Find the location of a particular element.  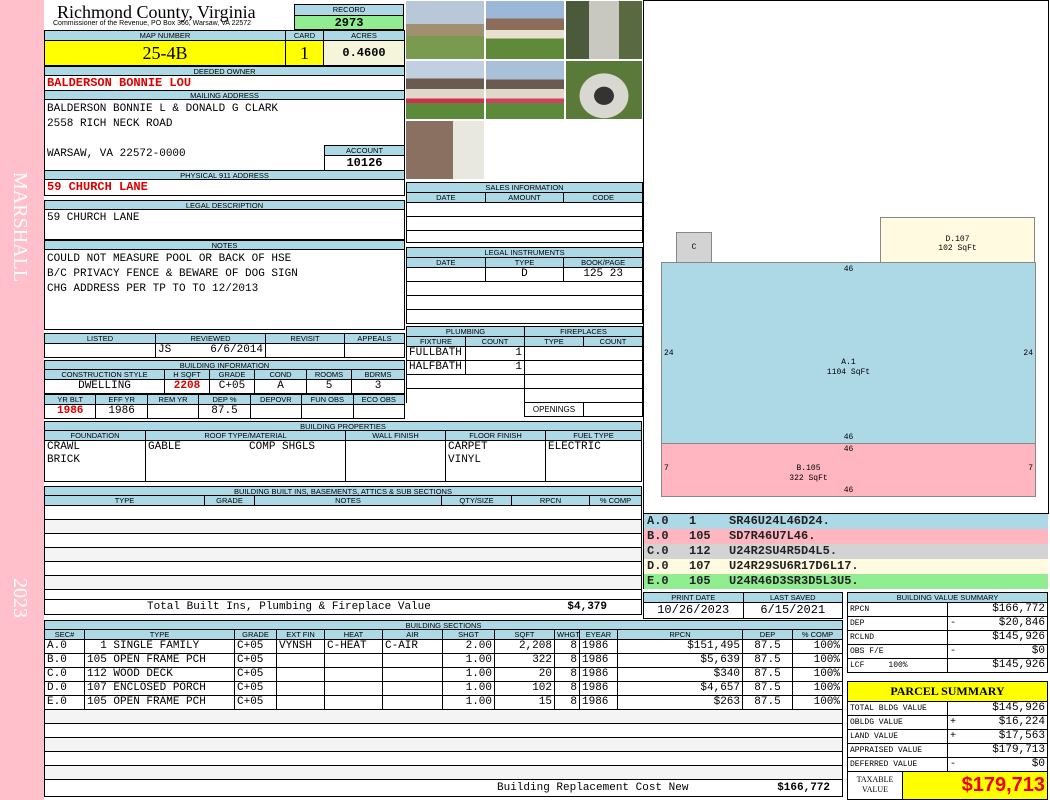

col-header: BDRMS is located at coordinates (378, 374).